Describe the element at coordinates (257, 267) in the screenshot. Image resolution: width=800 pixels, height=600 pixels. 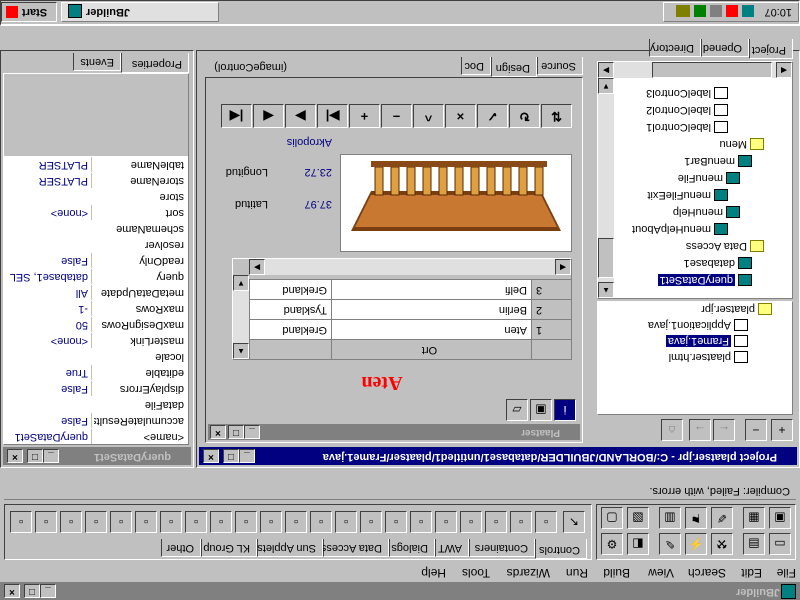
I see `scroll-right-icon: ▶` at that location.